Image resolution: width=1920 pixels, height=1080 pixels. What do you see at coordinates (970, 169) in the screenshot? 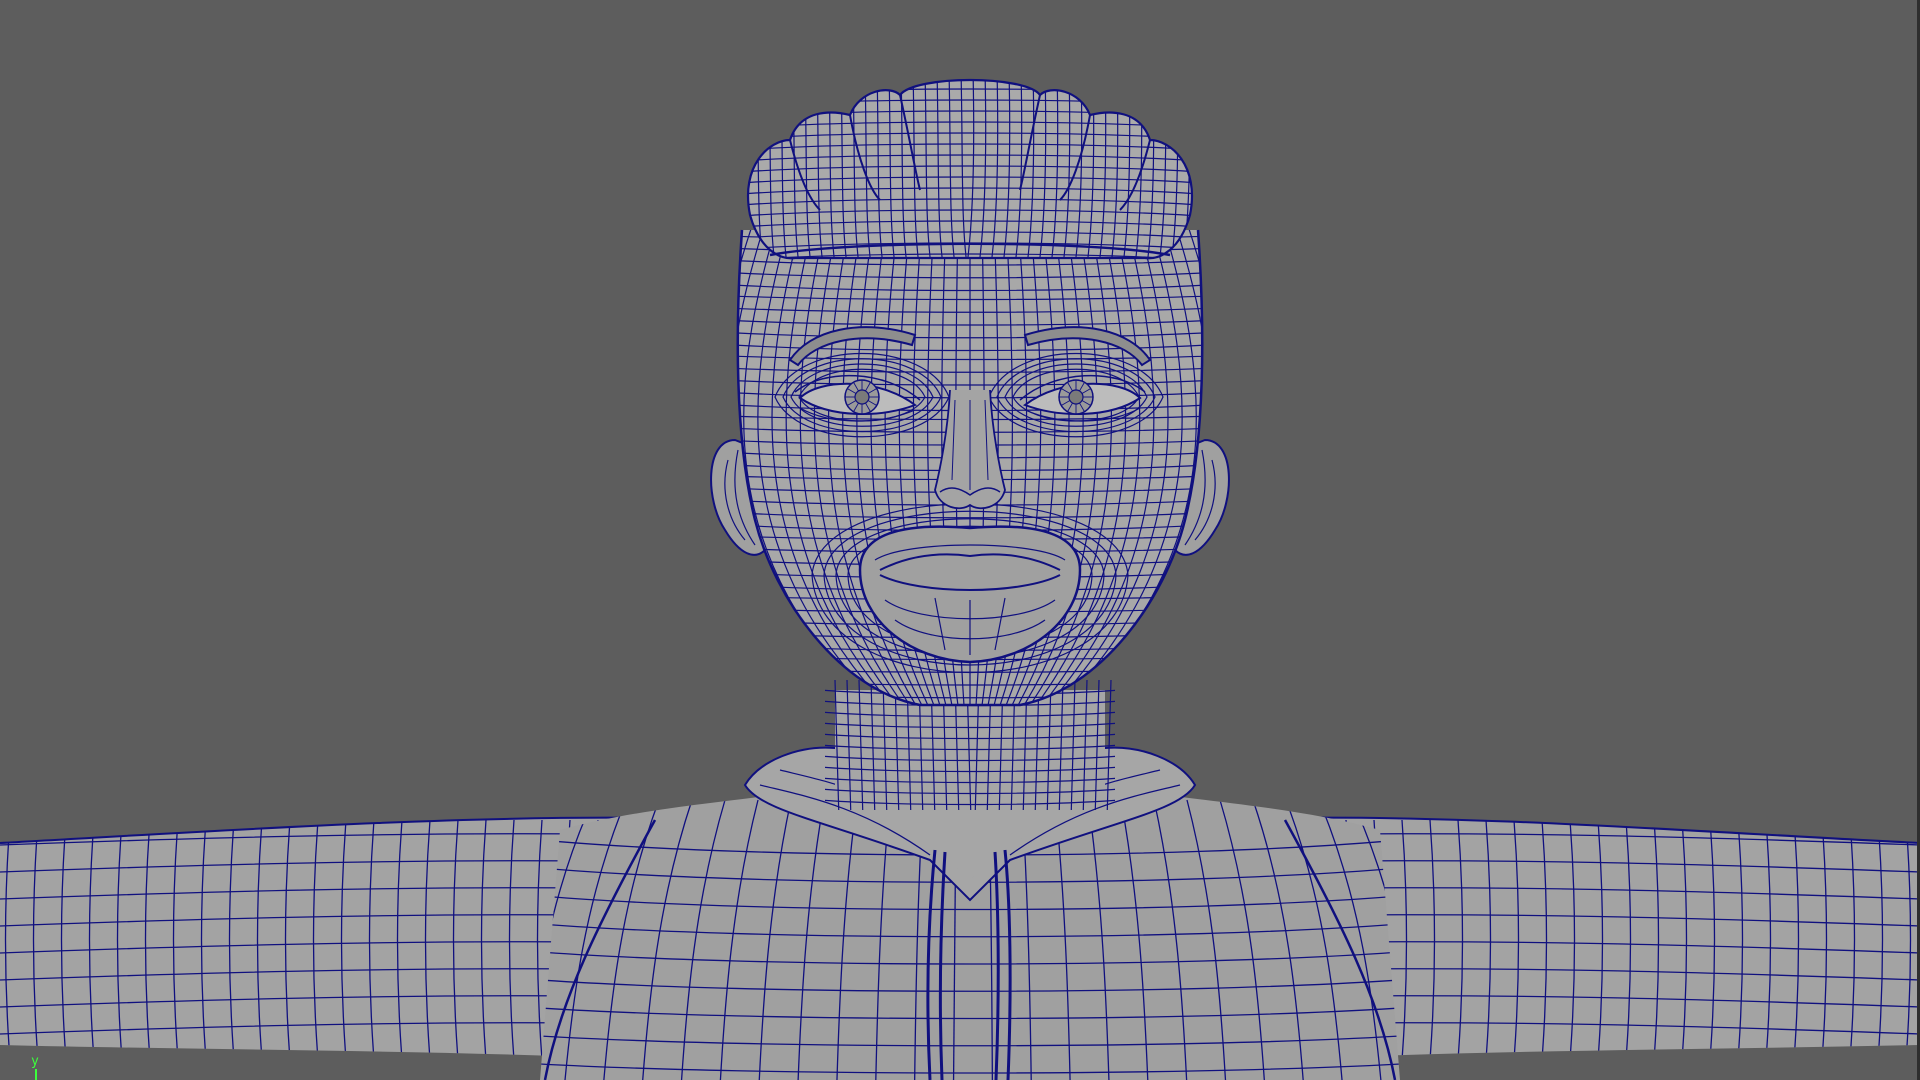
I see `hair` at bounding box center [970, 169].